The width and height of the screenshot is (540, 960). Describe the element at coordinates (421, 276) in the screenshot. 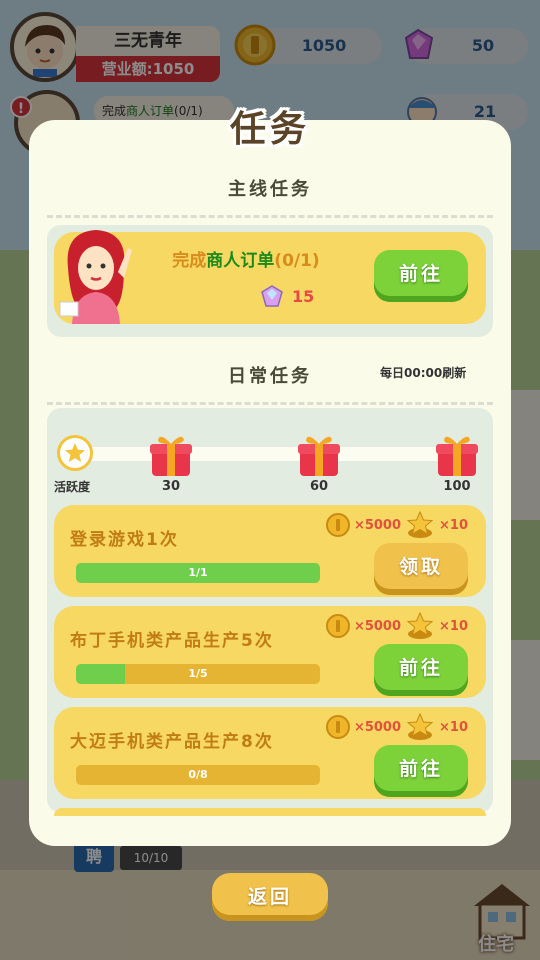

I see `main-task-go-button: 前往` at that location.